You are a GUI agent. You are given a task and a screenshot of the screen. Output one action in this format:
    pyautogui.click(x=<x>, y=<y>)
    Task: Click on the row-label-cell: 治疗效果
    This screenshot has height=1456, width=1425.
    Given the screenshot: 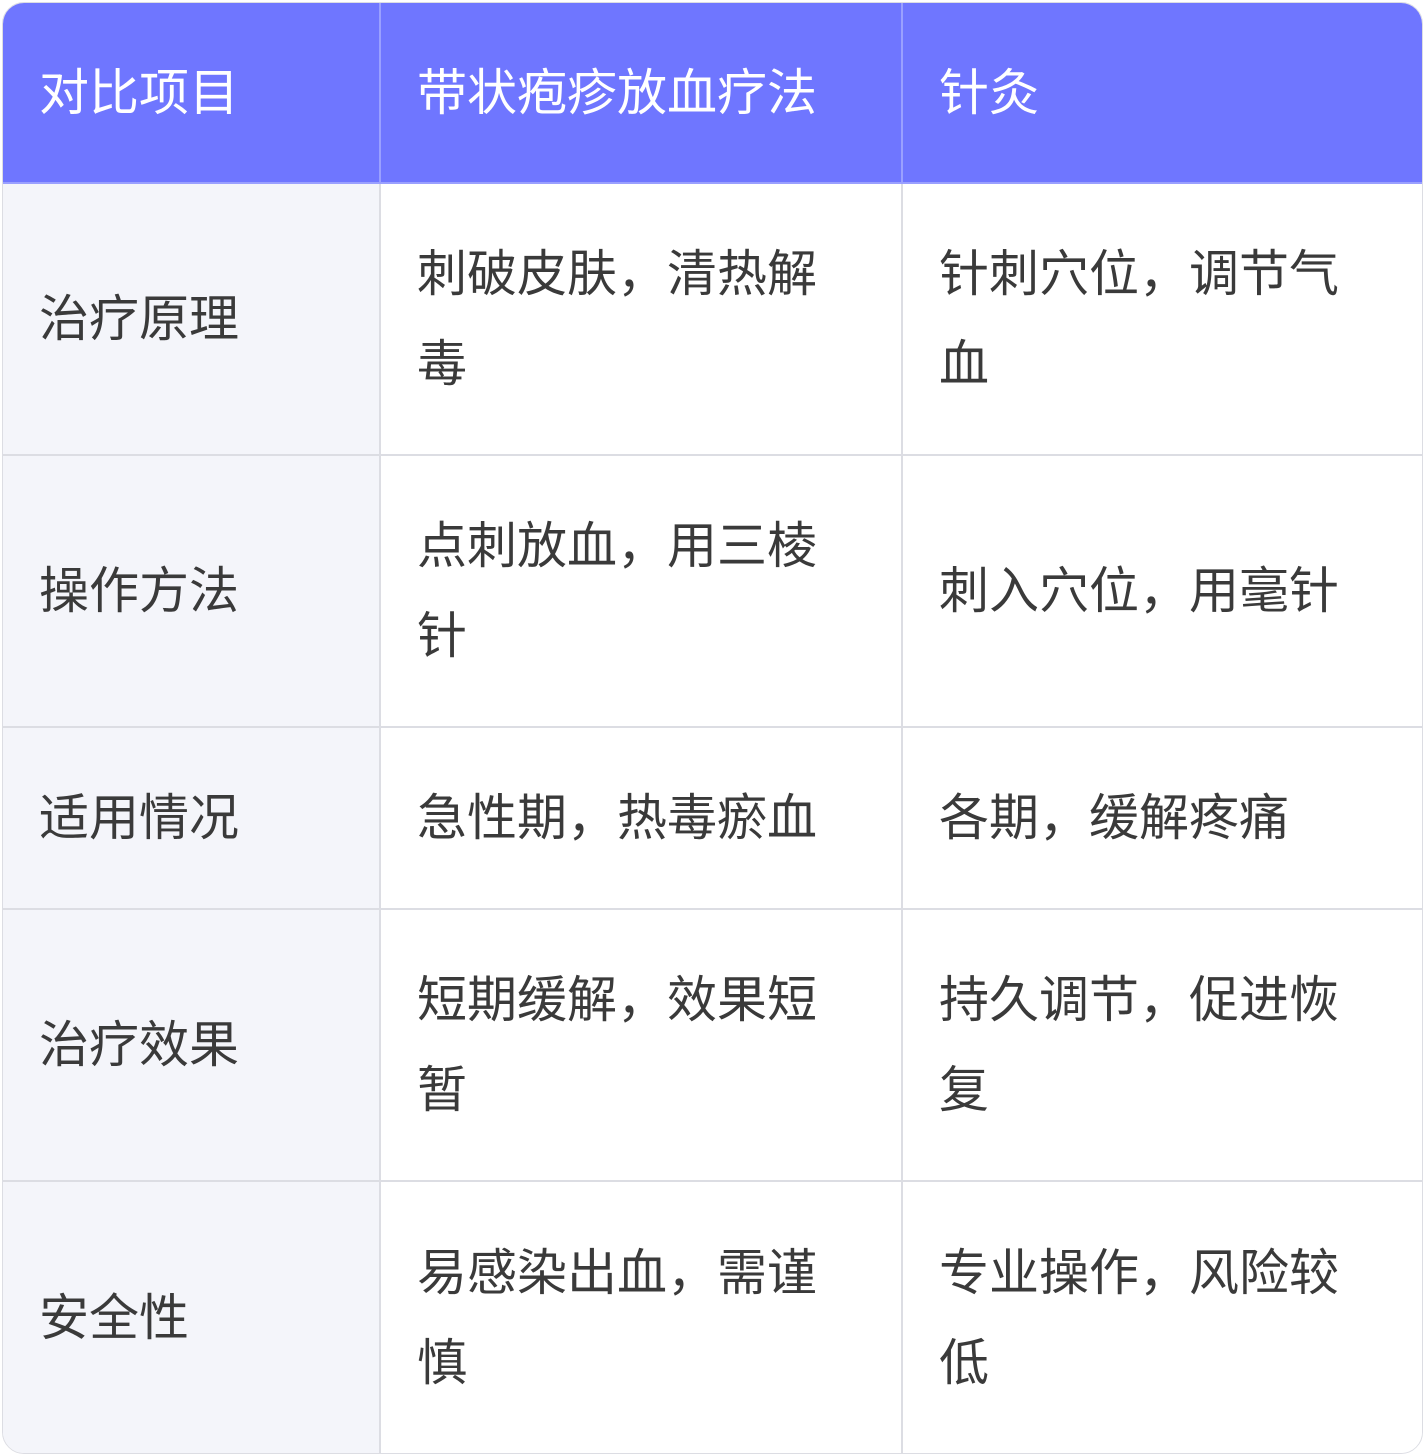 What is the action you would take?
    pyautogui.click(x=192, y=1045)
    